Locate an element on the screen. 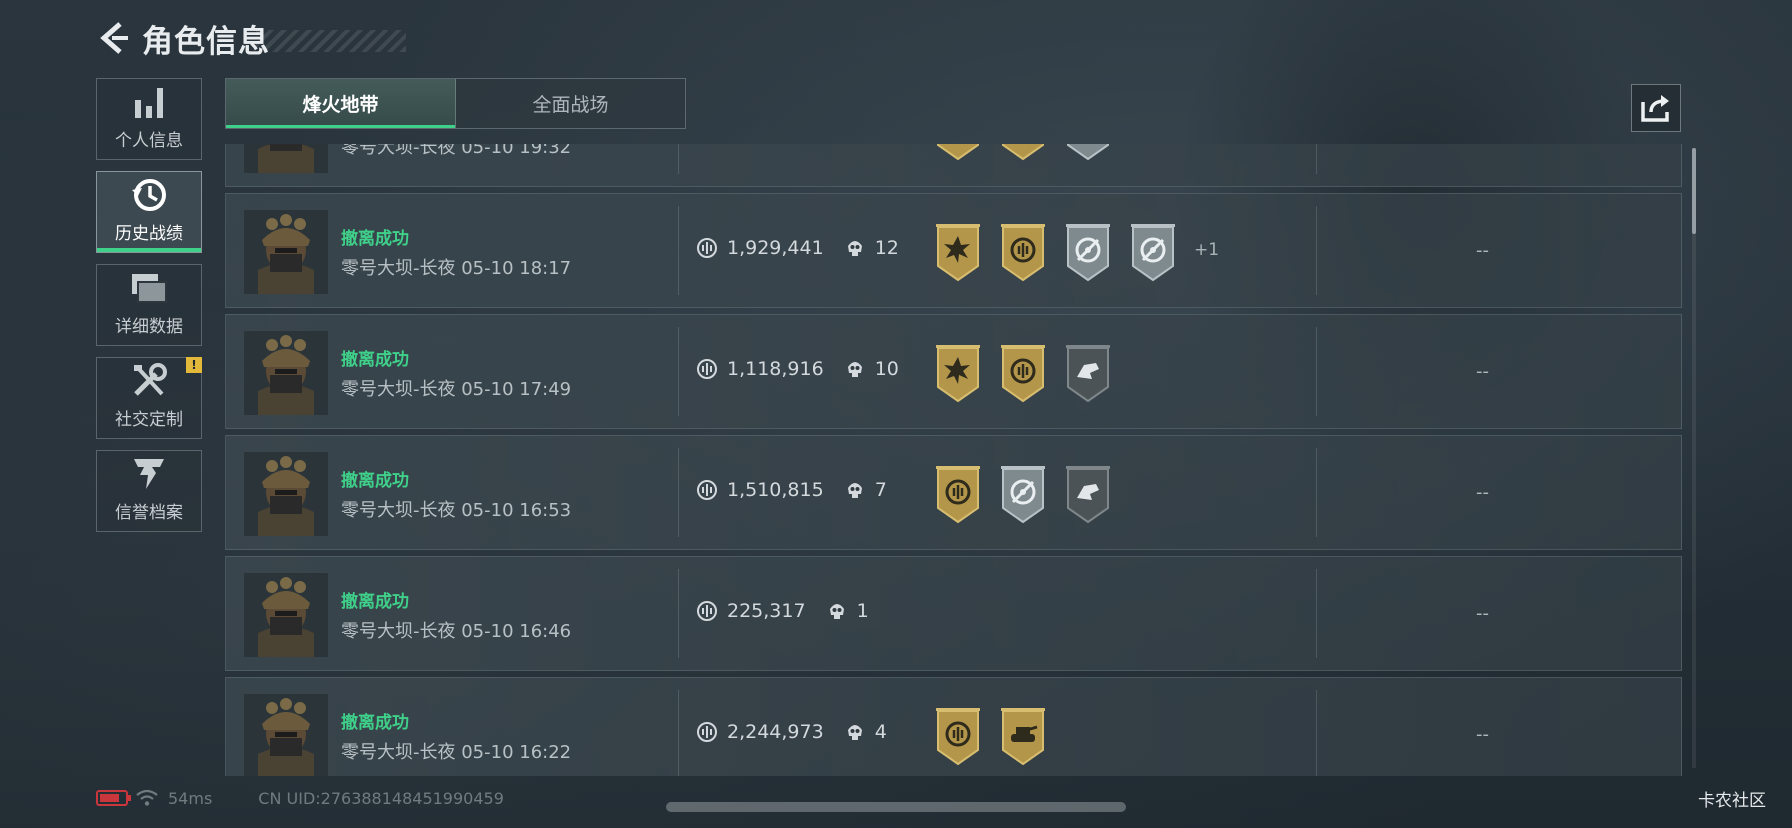  map-and-time: 零号大坝-长夜 05-10 16:46 is located at coordinates (456, 630).